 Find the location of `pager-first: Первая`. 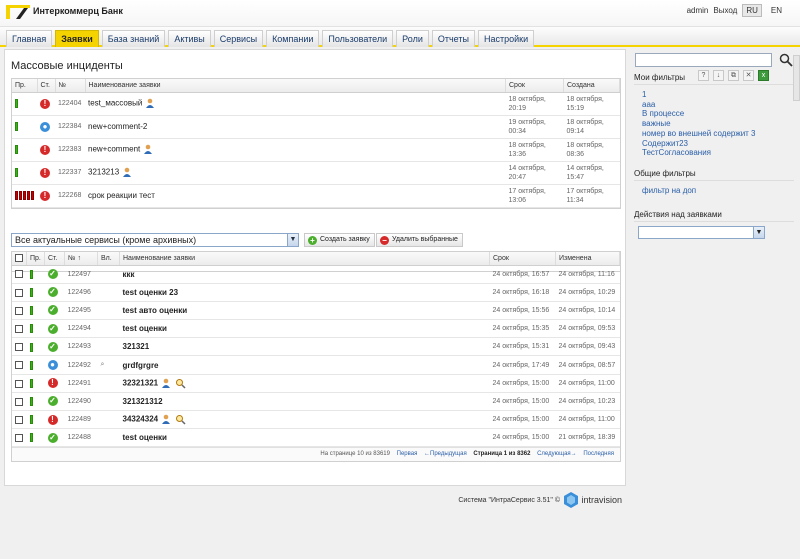

pager-first: Первая is located at coordinates (407, 454).